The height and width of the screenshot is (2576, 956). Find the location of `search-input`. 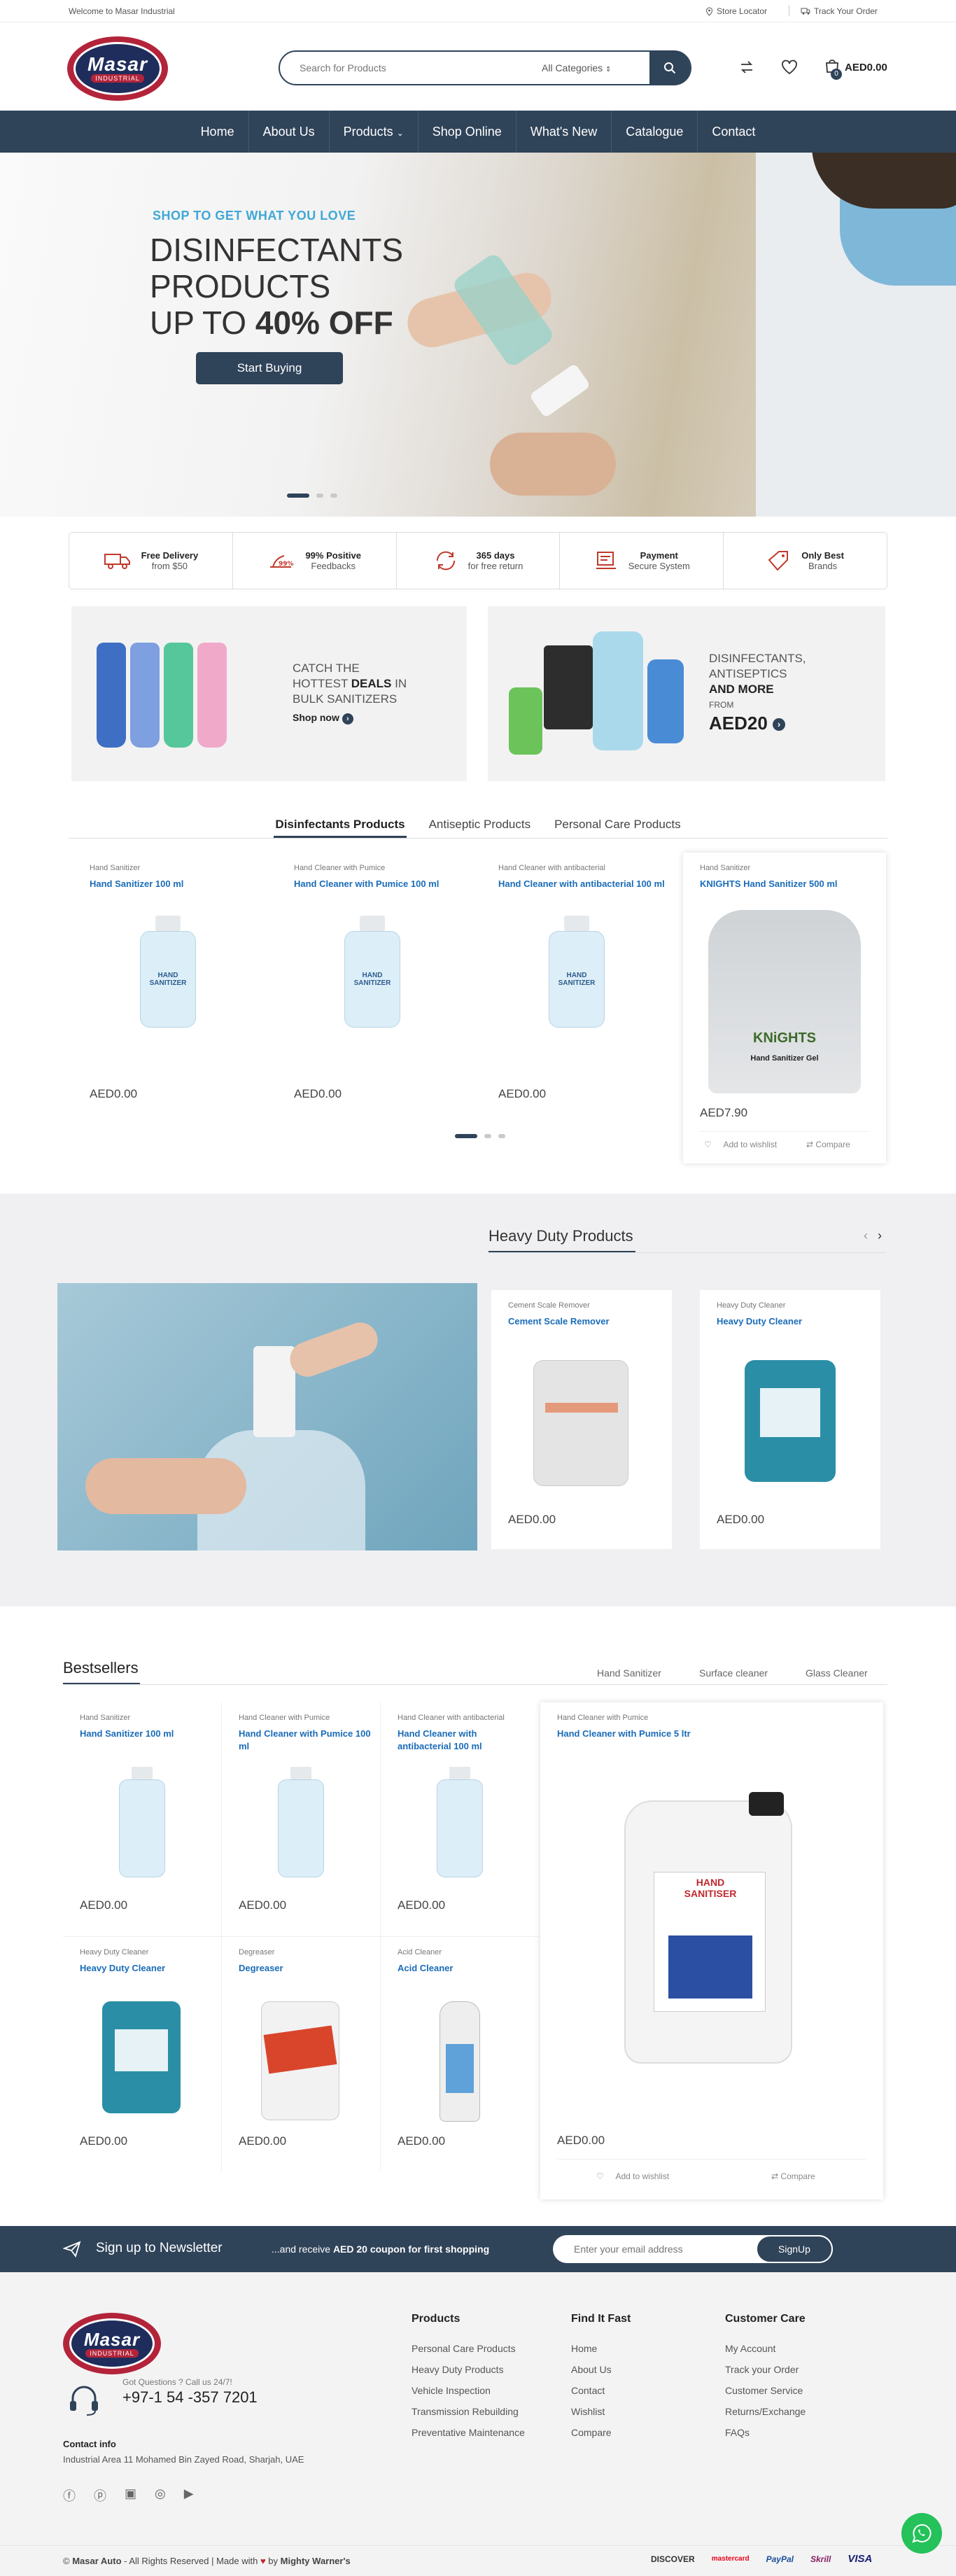

search-input is located at coordinates (406, 68).